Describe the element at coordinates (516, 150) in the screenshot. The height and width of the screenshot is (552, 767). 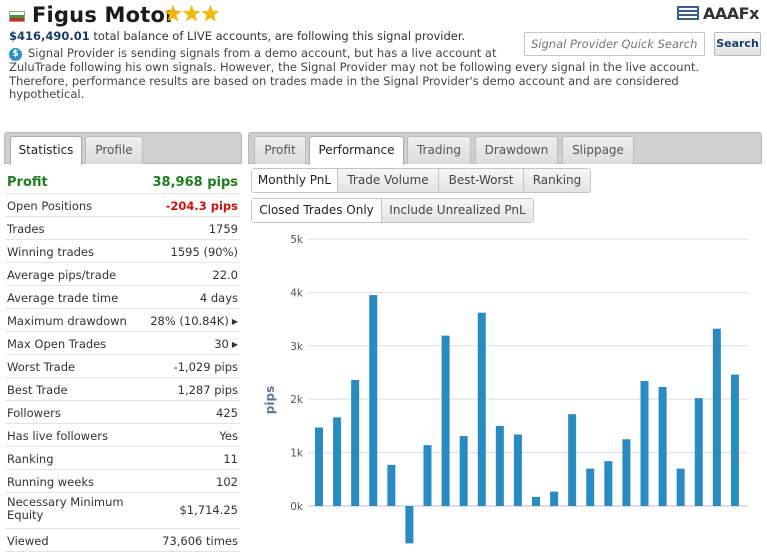
I see `tab-drawdown: Drawdown` at that location.